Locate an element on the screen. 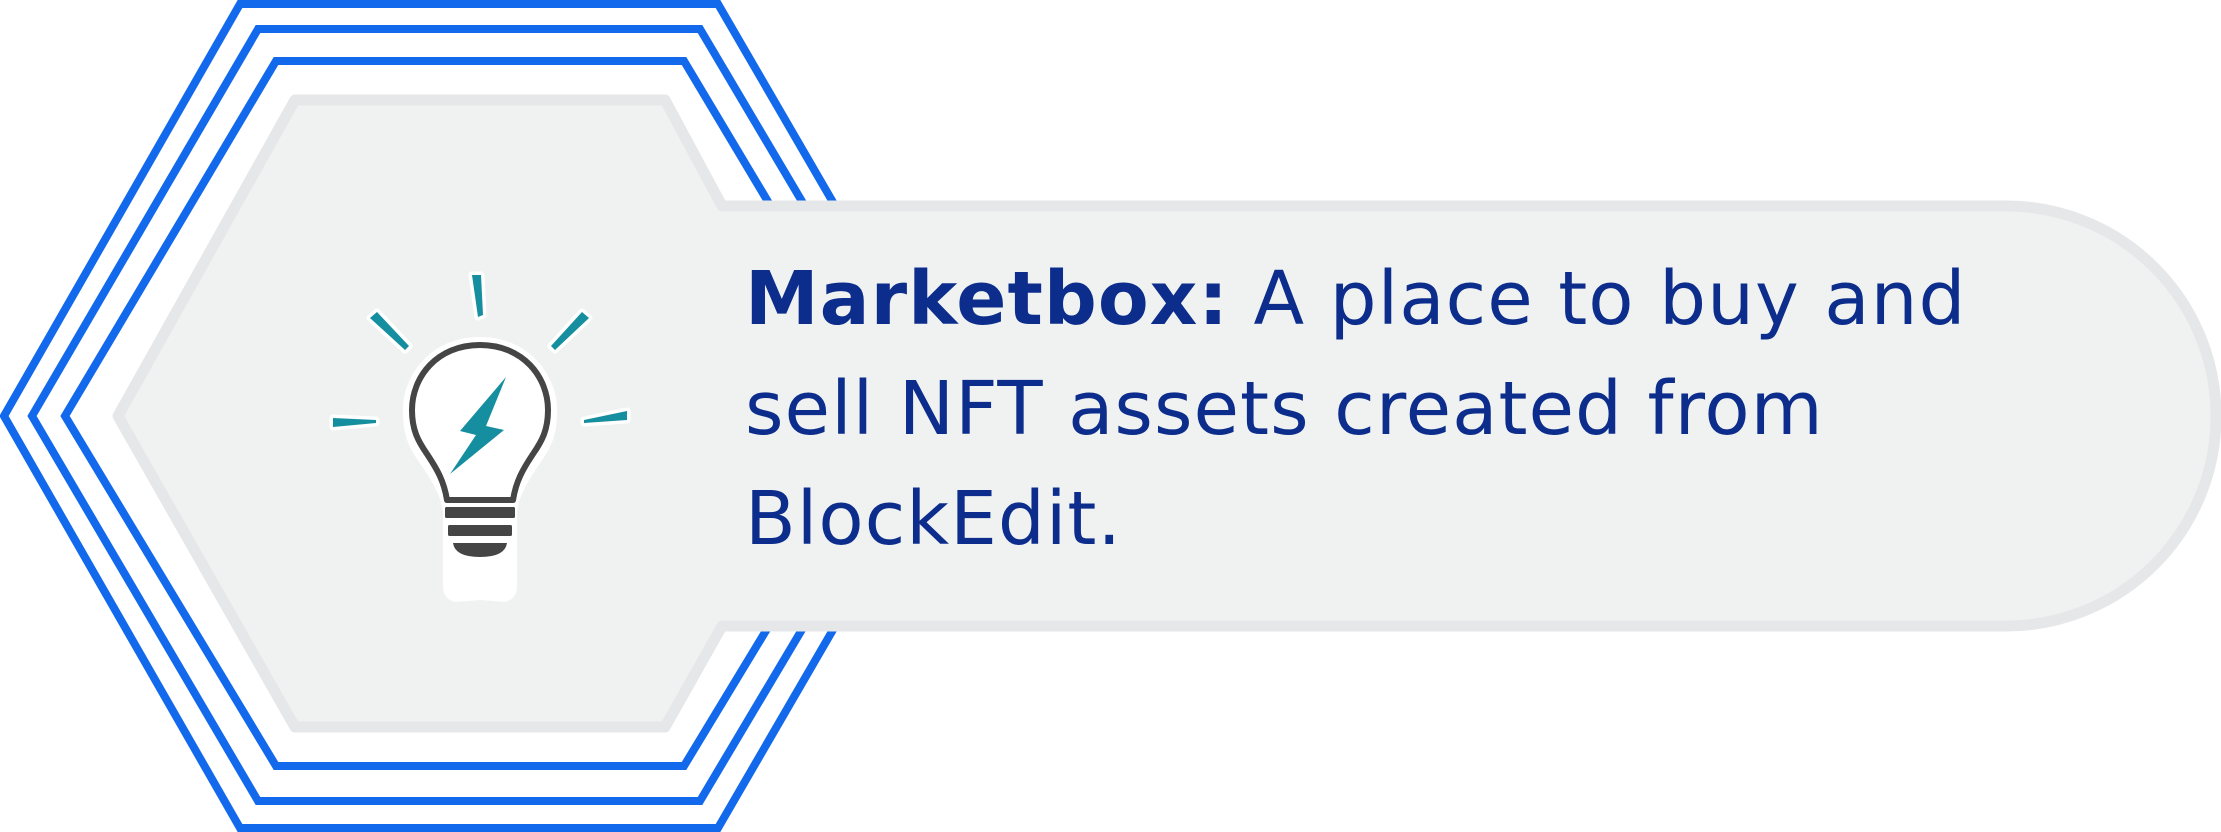  light-ray-left is located at coordinates (354, 422).